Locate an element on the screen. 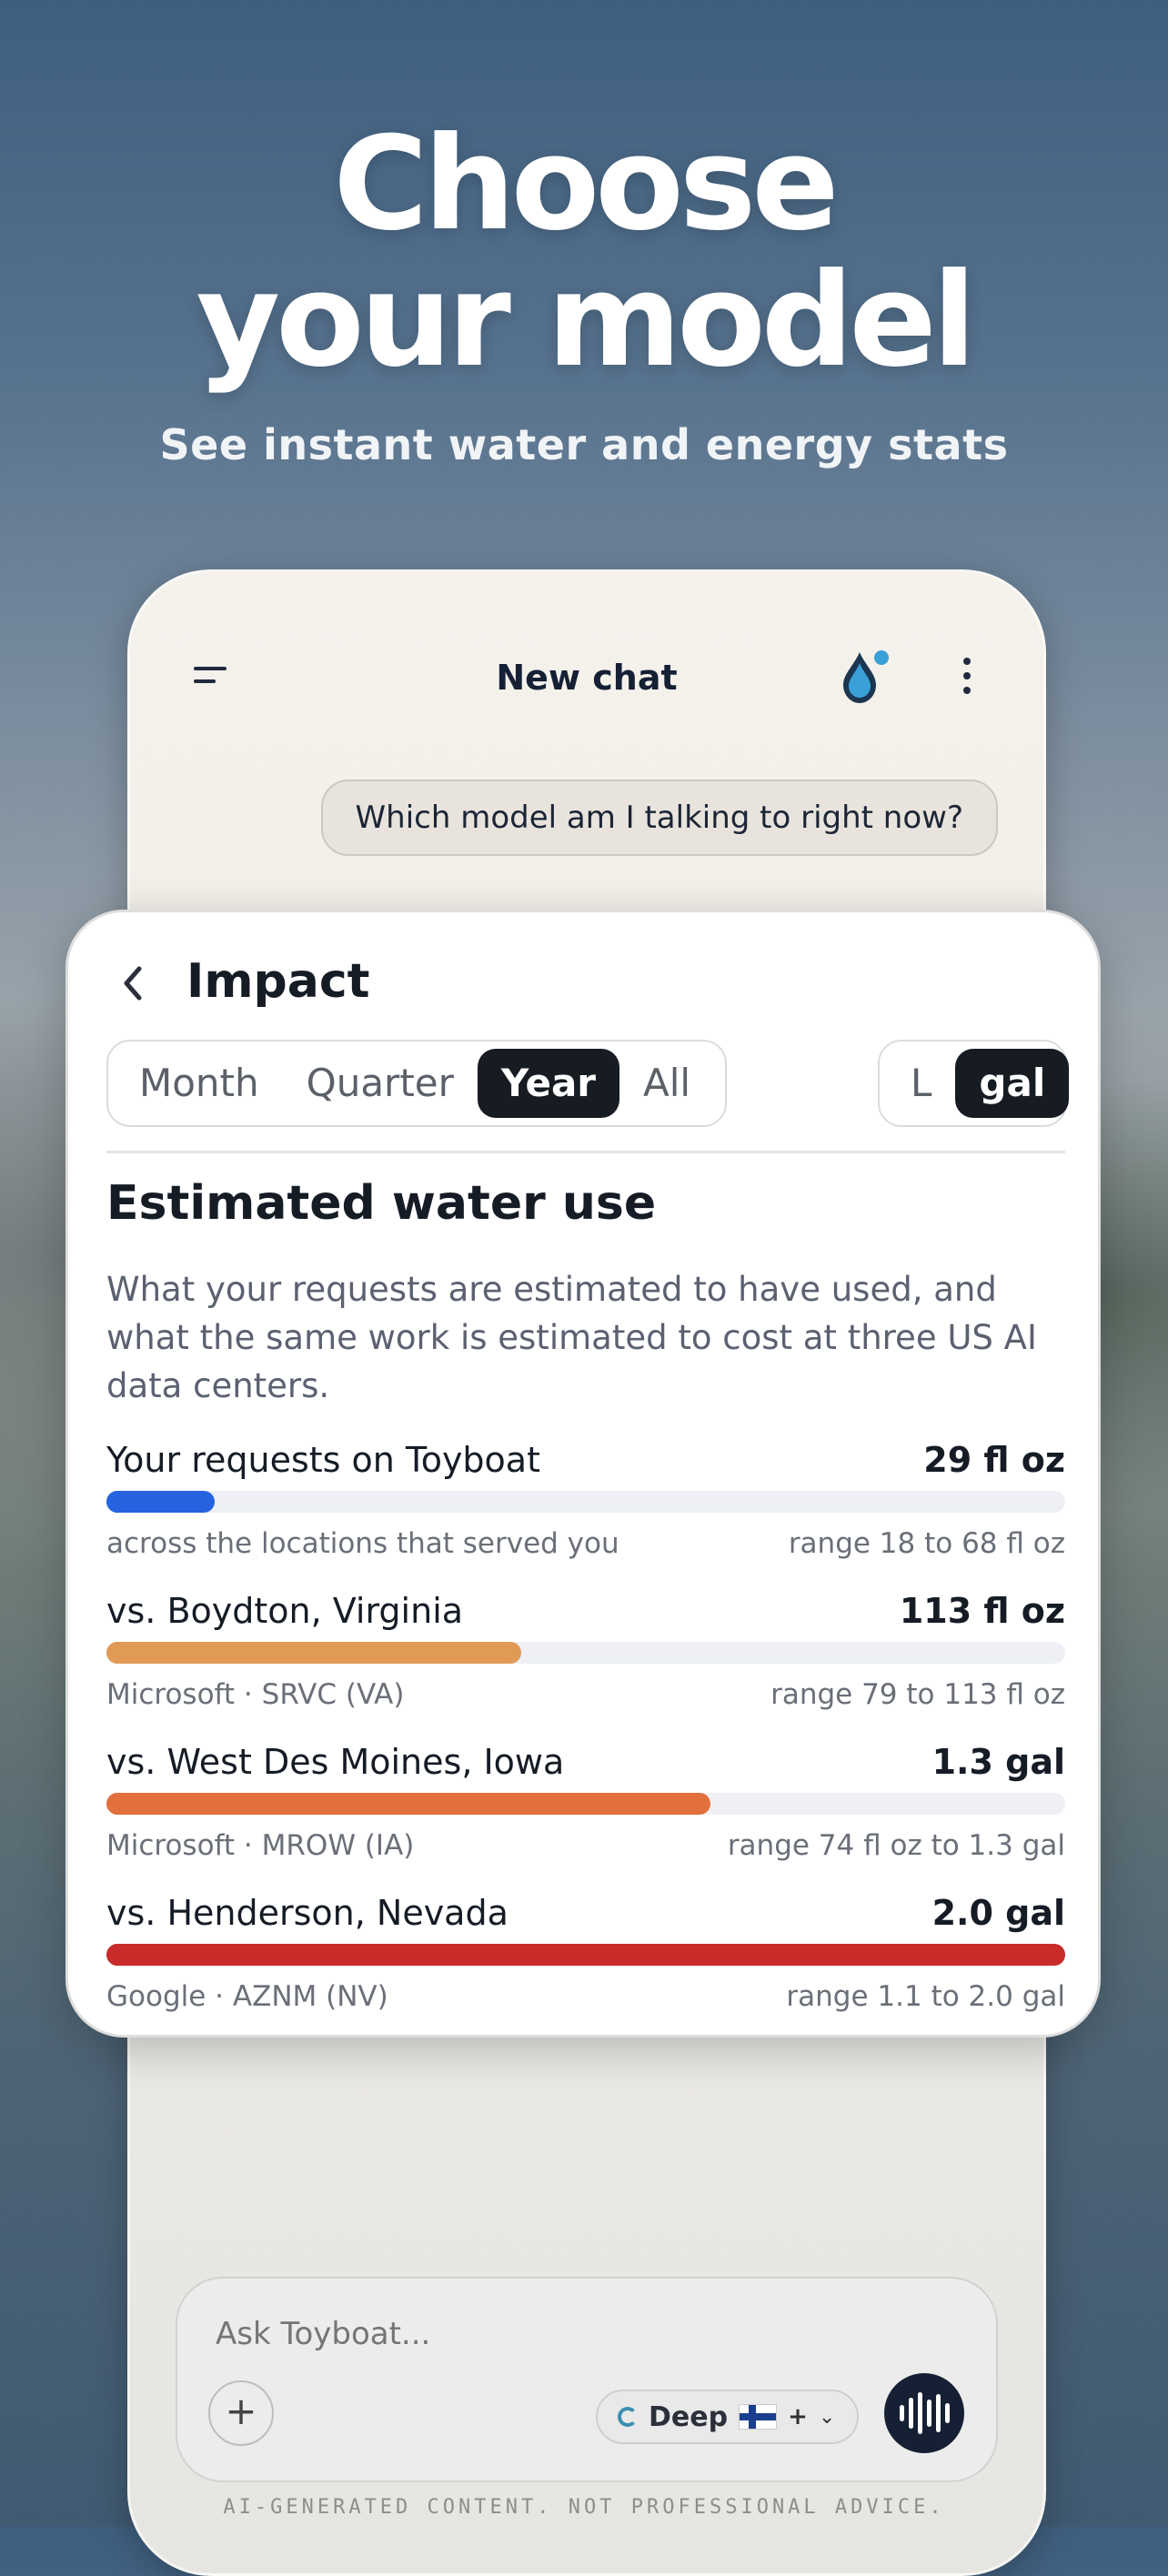 The height and width of the screenshot is (2576, 1168). row-subtitle: Google · AZNM (NV) is located at coordinates (247, 1996).